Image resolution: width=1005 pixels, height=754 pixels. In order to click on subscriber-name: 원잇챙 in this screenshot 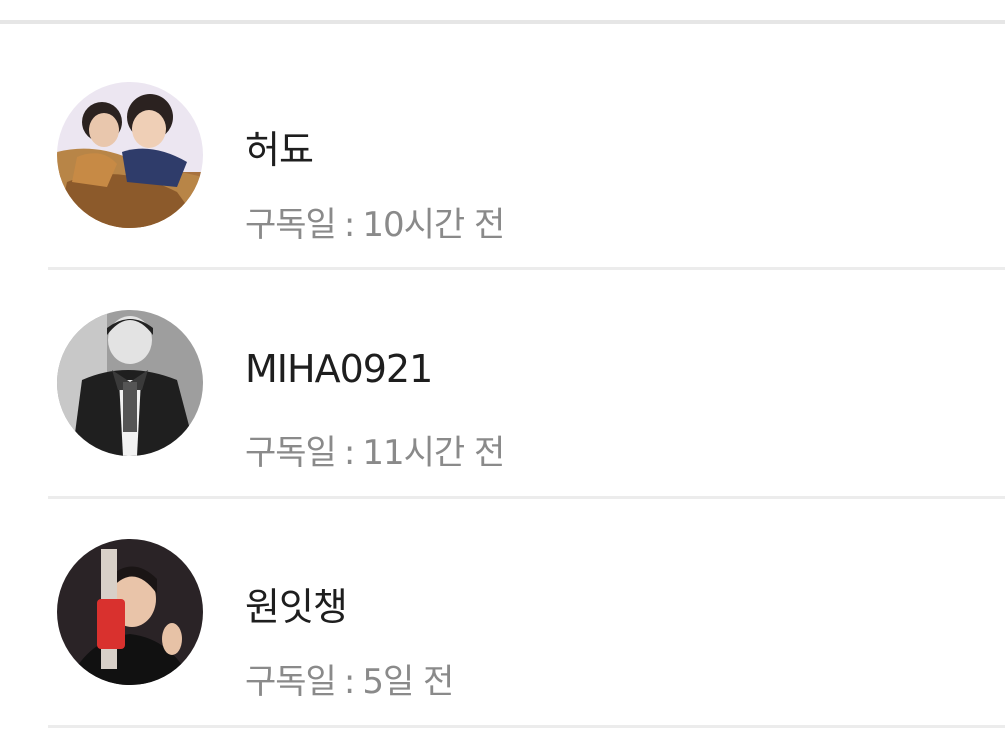, I will do `click(296, 607)`.